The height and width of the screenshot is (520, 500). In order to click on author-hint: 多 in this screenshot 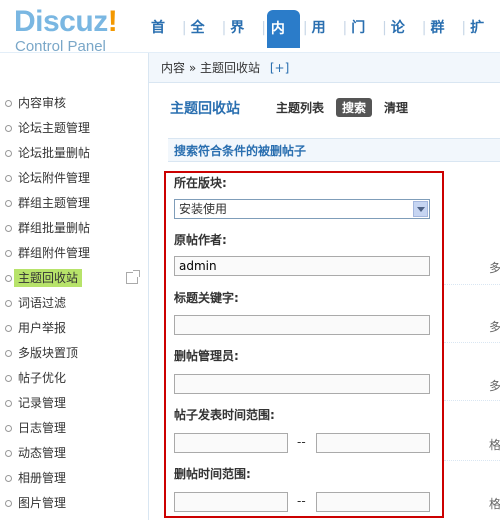, I will do `click(494, 268)`.